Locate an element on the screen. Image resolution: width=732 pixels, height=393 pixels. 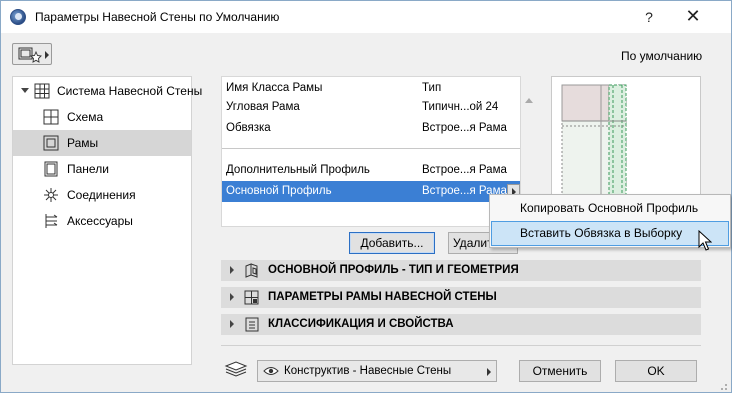
layers-icon is located at coordinates (236, 369).